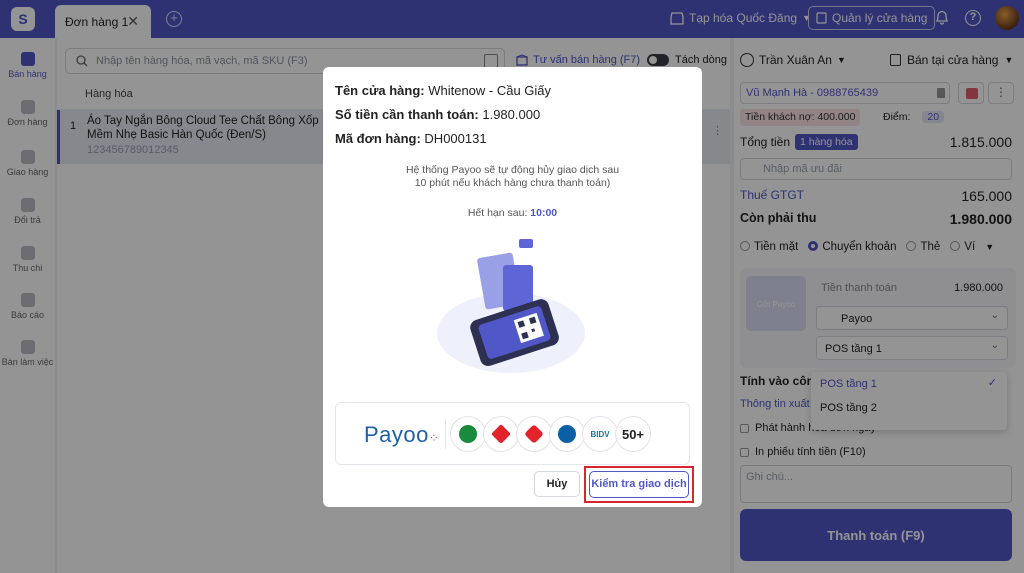 This screenshot has height=573, width=1024. I want to click on cancel-button: Hủy, so click(557, 484).